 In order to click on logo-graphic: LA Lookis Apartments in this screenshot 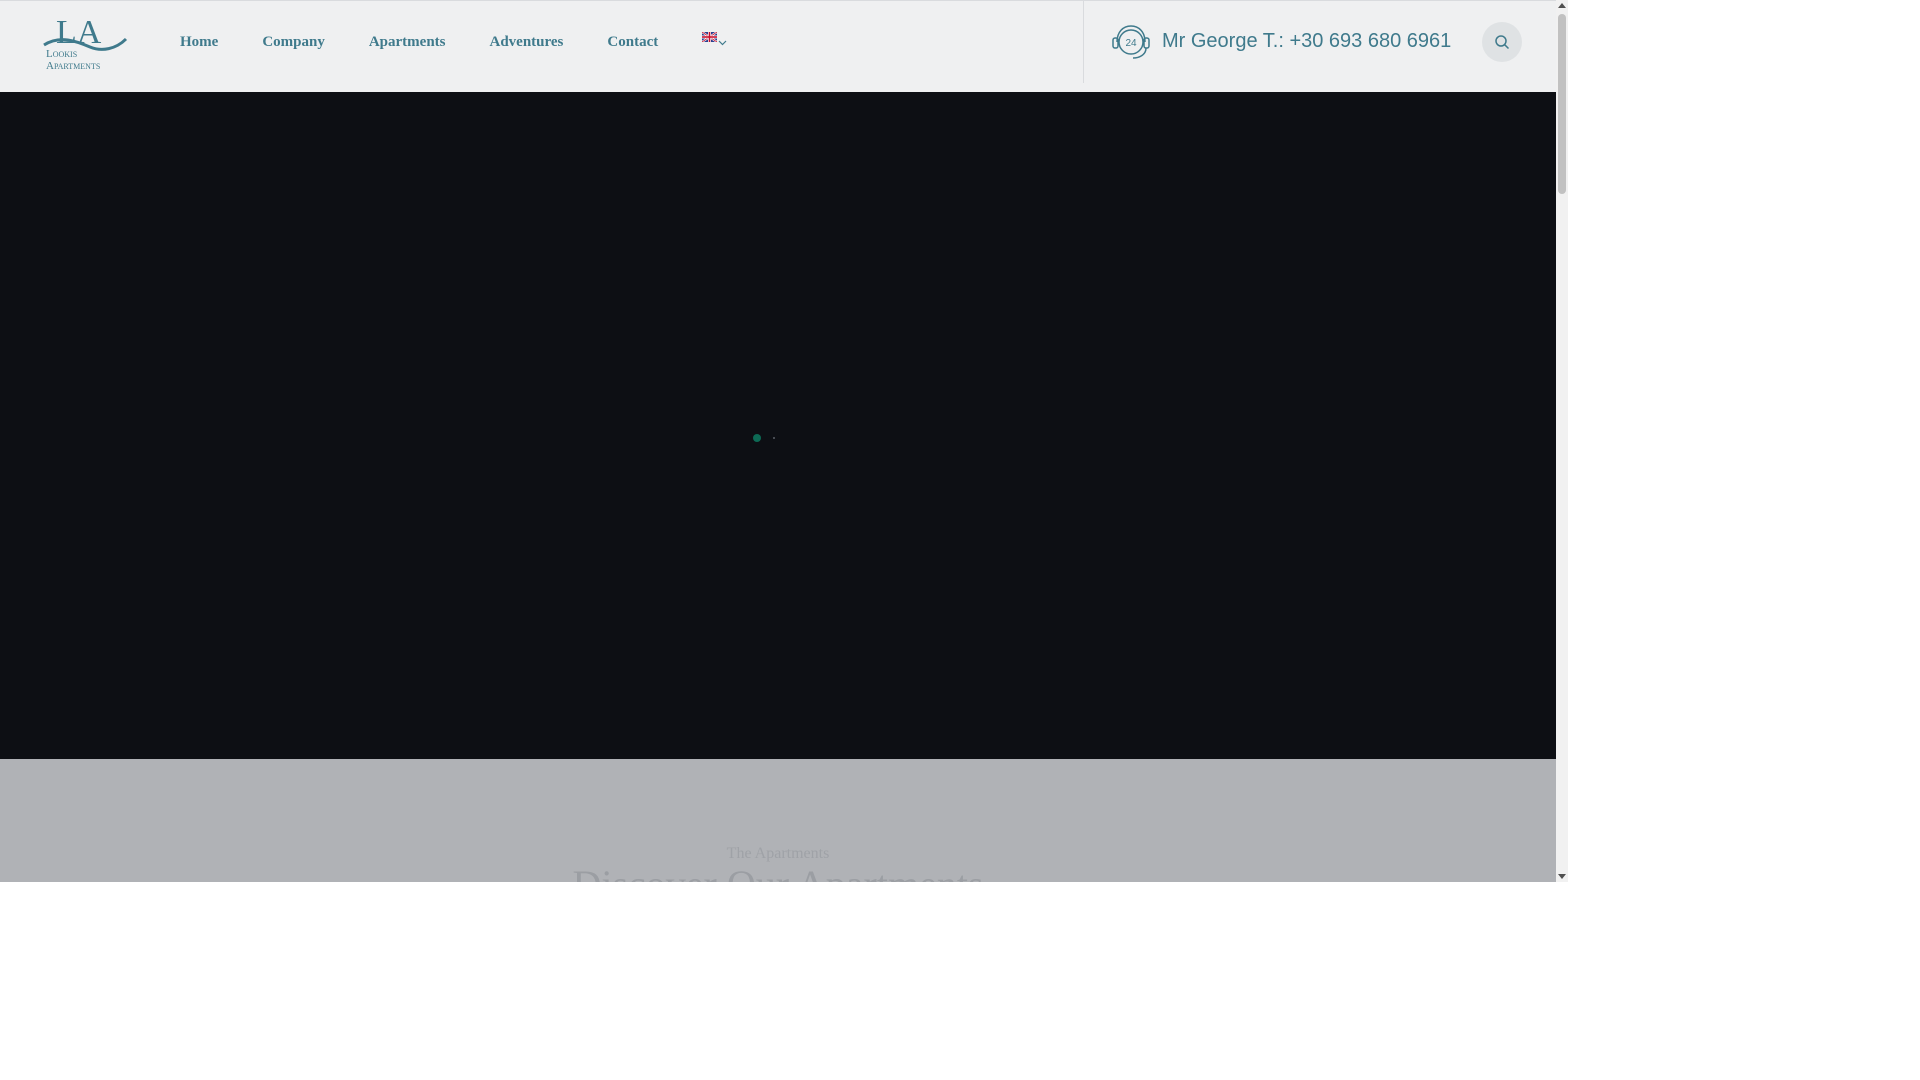, I will do `click(85, 43)`.